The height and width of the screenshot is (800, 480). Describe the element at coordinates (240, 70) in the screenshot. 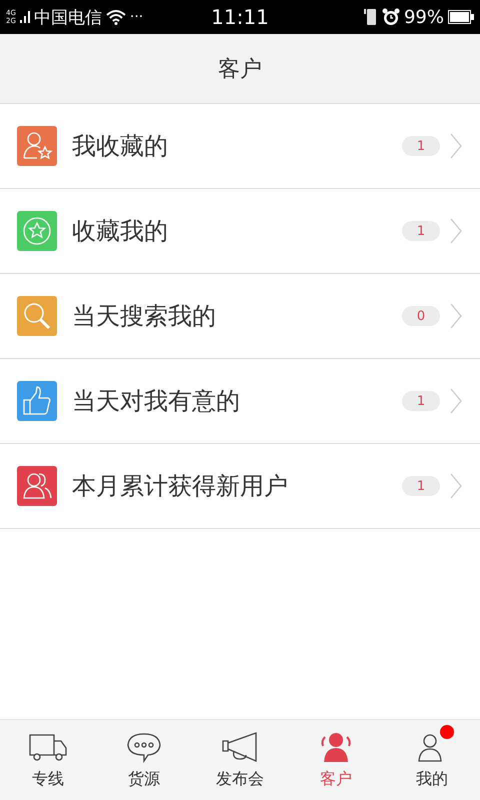

I see `page-title: 客户` at that location.